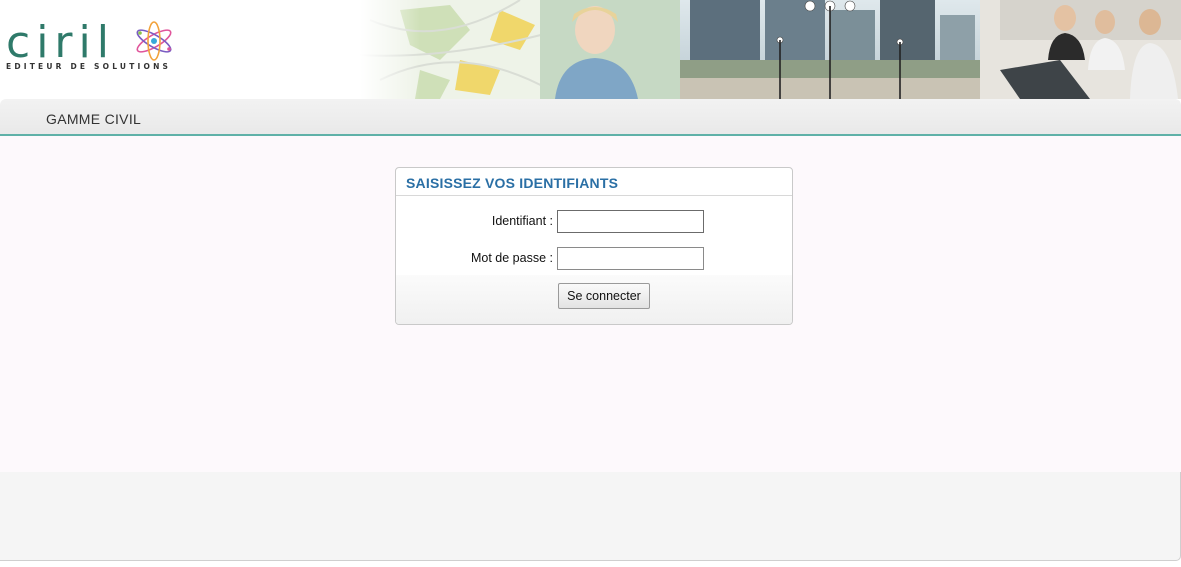 The image size is (1181, 567). What do you see at coordinates (630, 258) in the screenshot?
I see `password-input` at bounding box center [630, 258].